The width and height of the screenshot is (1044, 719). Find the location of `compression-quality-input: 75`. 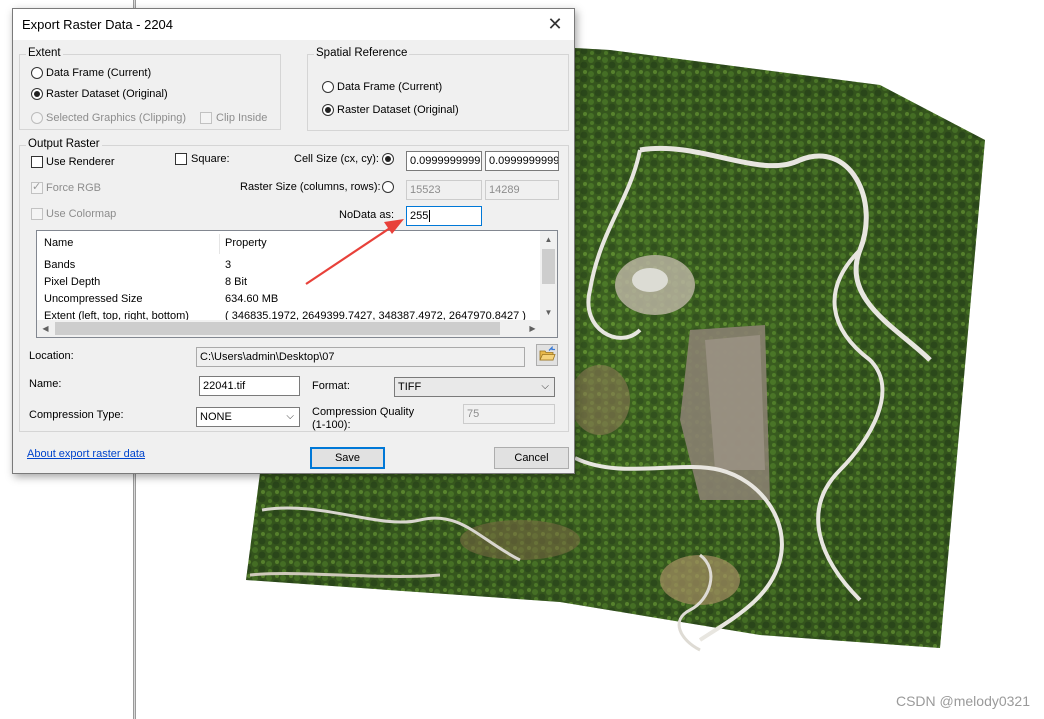

compression-quality-input: 75 is located at coordinates (509, 414).